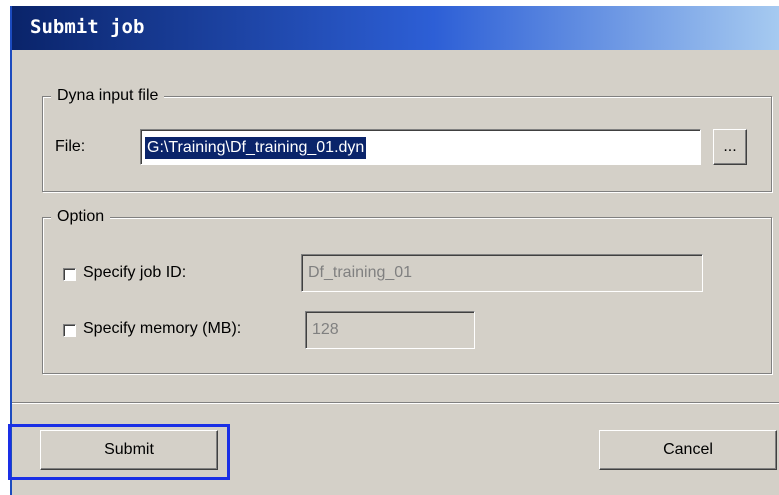 Image resolution: width=779 pixels, height=495 pixels. What do you see at coordinates (134, 273) in the screenshot?
I see `specify-job-id-label: Specify job ID:` at bounding box center [134, 273].